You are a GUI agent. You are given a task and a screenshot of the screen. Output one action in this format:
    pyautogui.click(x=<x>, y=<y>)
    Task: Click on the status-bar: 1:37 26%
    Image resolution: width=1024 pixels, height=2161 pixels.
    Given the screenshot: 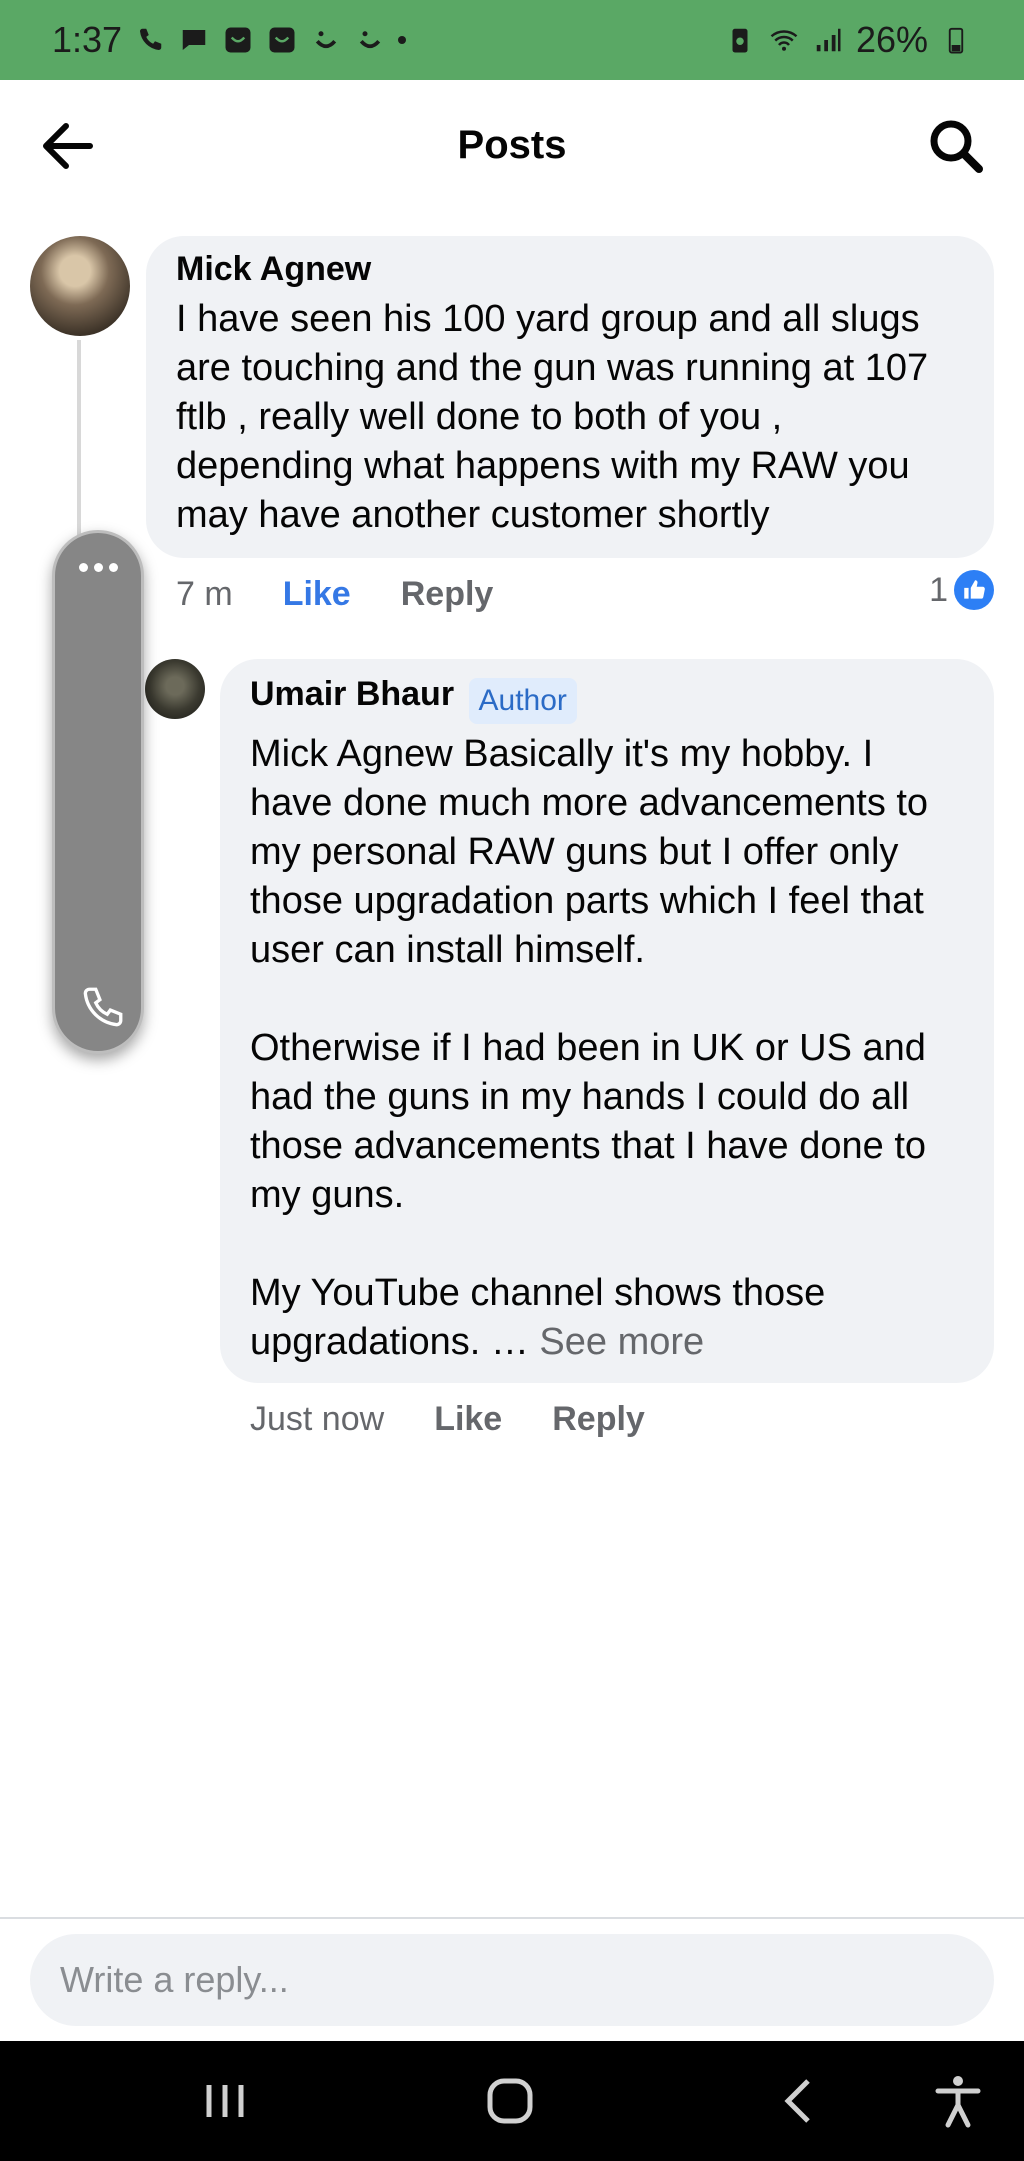 What is the action you would take?
    pyautogui.click(x=512, y=40)
    